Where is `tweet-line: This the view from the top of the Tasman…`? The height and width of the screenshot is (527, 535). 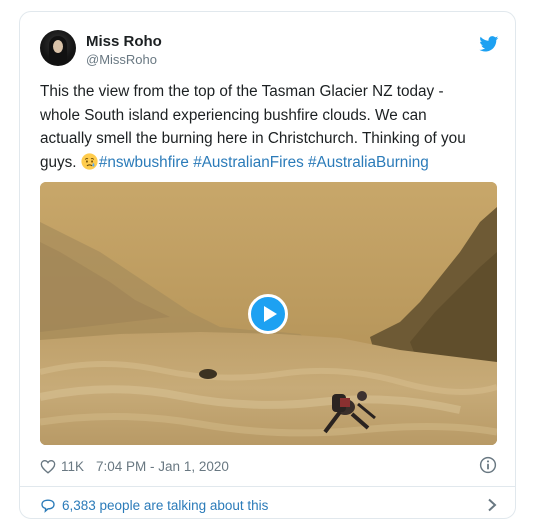 tweet-line: This the view from the top of the Tasman… is located at coordinates (242, 91).